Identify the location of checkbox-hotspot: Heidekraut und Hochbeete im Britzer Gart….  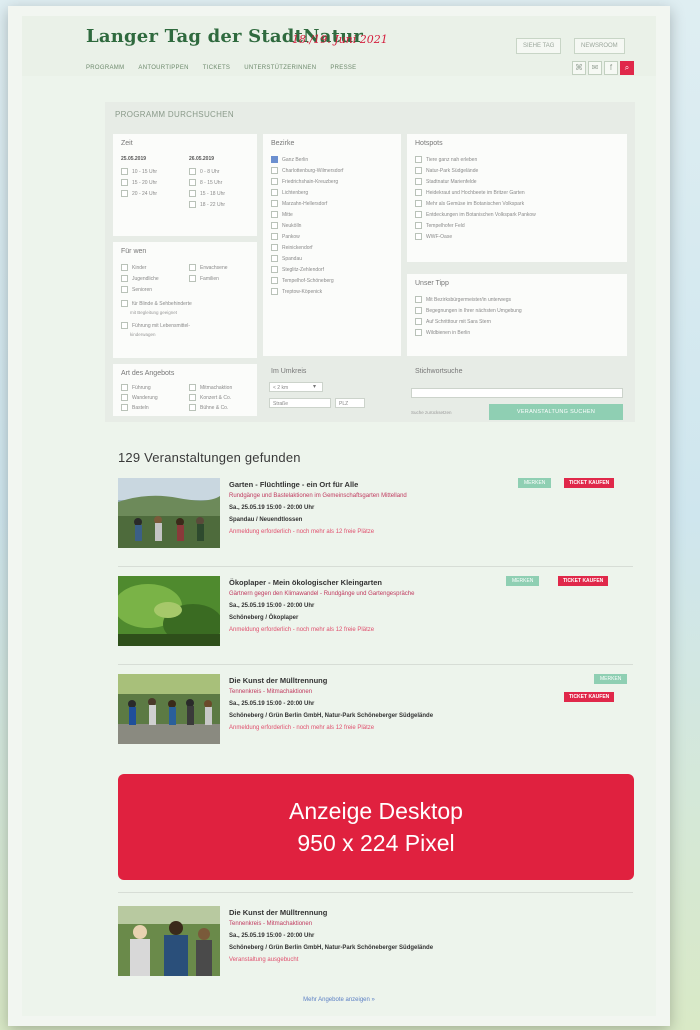
(470, 192).